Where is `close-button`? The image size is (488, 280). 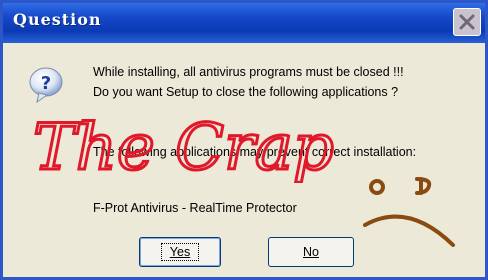 close-button is located at coordinates (467, 22).